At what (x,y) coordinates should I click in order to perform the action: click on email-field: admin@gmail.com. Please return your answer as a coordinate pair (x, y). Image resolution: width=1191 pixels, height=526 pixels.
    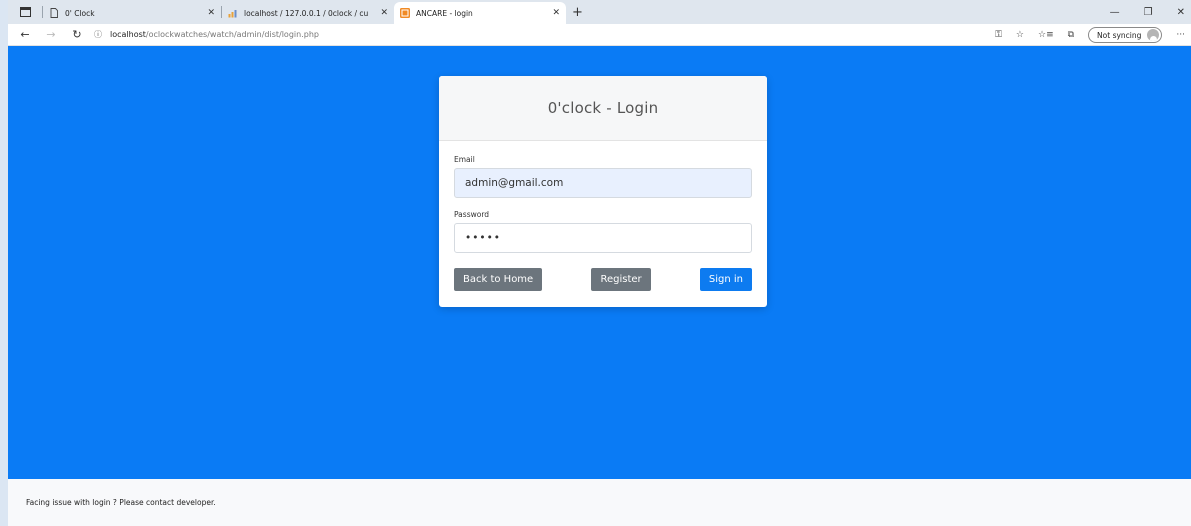
    Looking at the image, I should click on (603, 183).